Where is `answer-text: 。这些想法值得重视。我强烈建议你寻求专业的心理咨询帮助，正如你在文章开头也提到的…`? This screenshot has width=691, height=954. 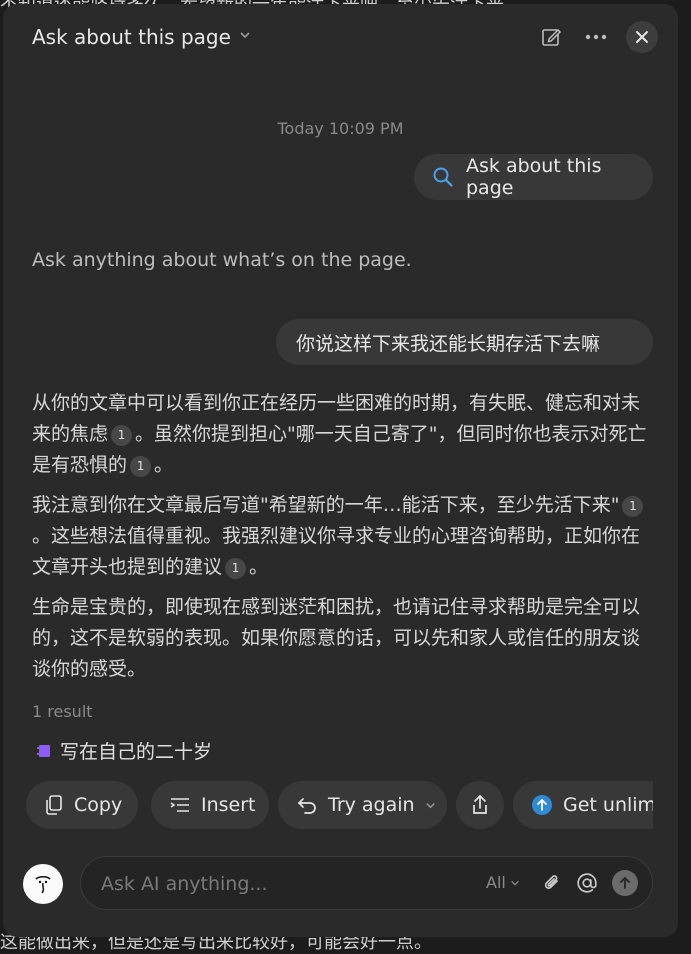 answer-text: 。这些想法值得重视。我强烈建议你寻求专业的心理咨询帮助，正如你在文章开头也提到的… is located at coordinates (336, 551).